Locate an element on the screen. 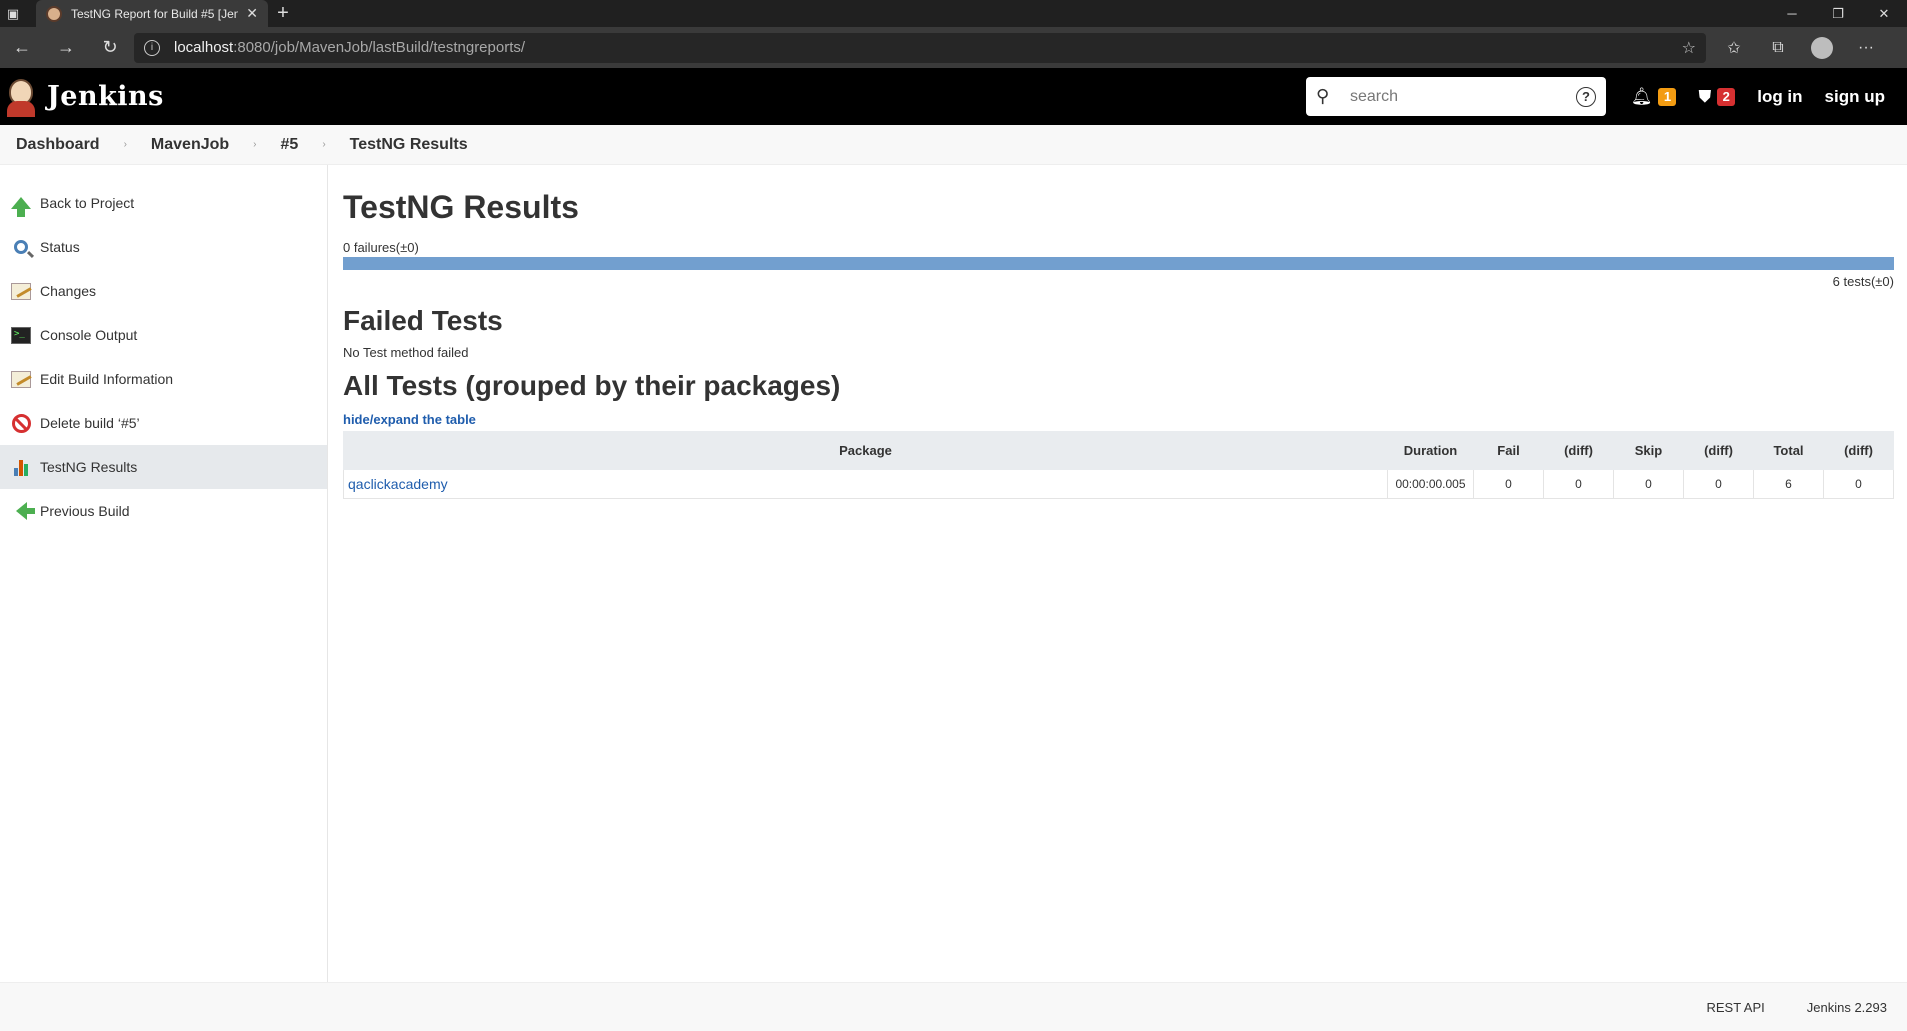  sidebar-item-testng-results: TestNG Results is located at coordinates (163, 467).